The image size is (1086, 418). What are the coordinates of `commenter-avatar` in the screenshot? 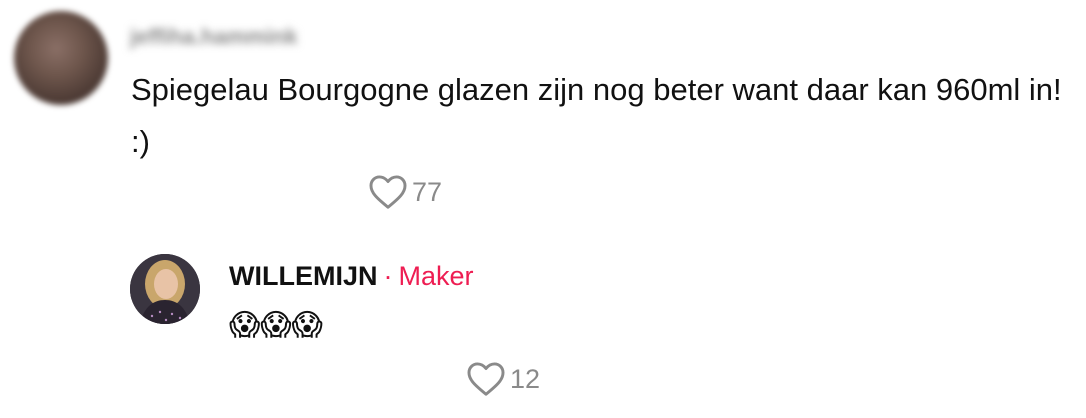 It's located at (61, 58).